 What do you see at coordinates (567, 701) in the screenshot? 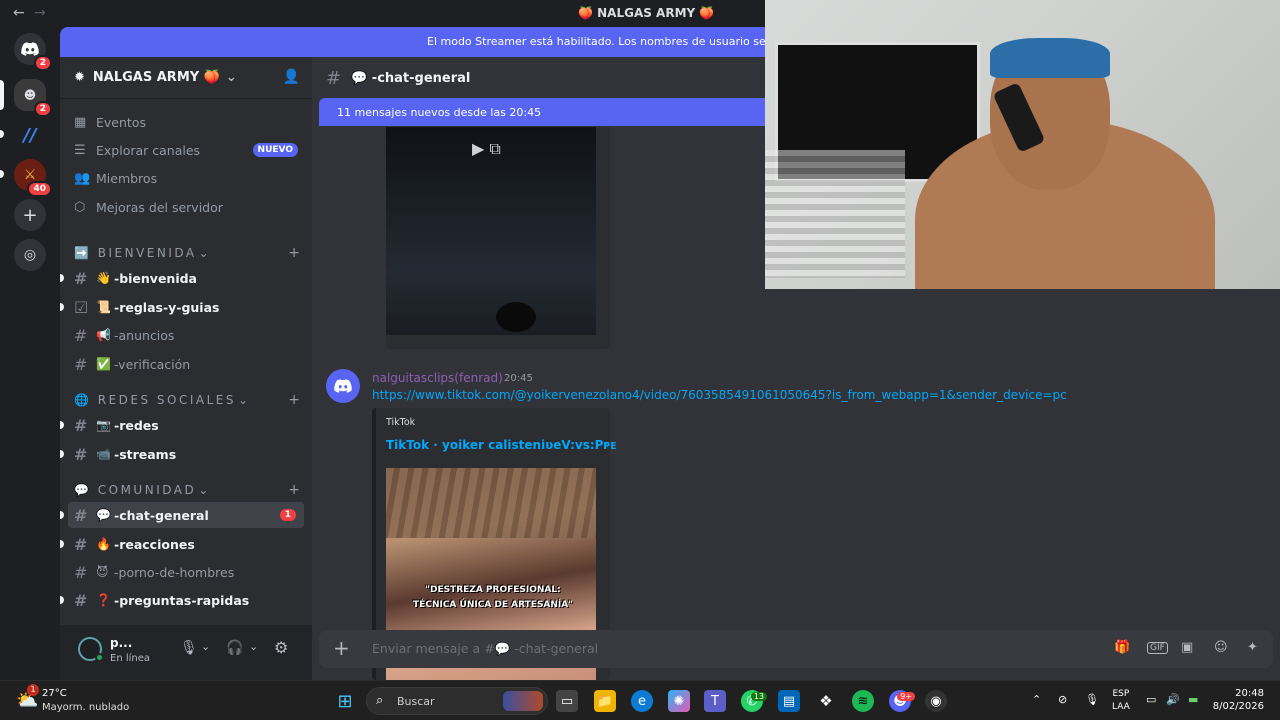
I see `task-view-icon: ▭` at bounding box center [567, 701].